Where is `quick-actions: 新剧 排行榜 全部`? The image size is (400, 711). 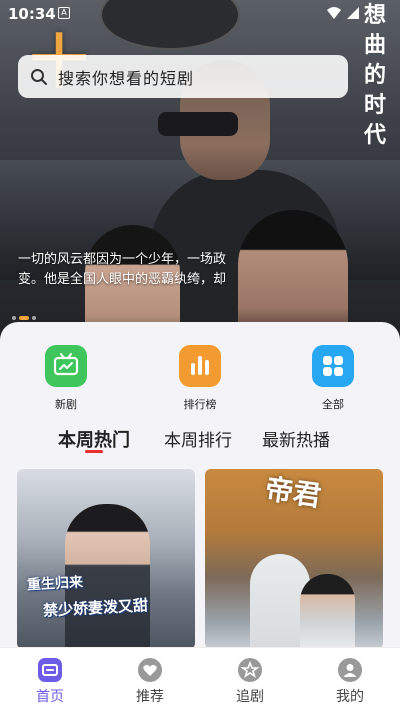 quick-actions: 新剧 排行榜 全部 is located at coordinates (200, 380).